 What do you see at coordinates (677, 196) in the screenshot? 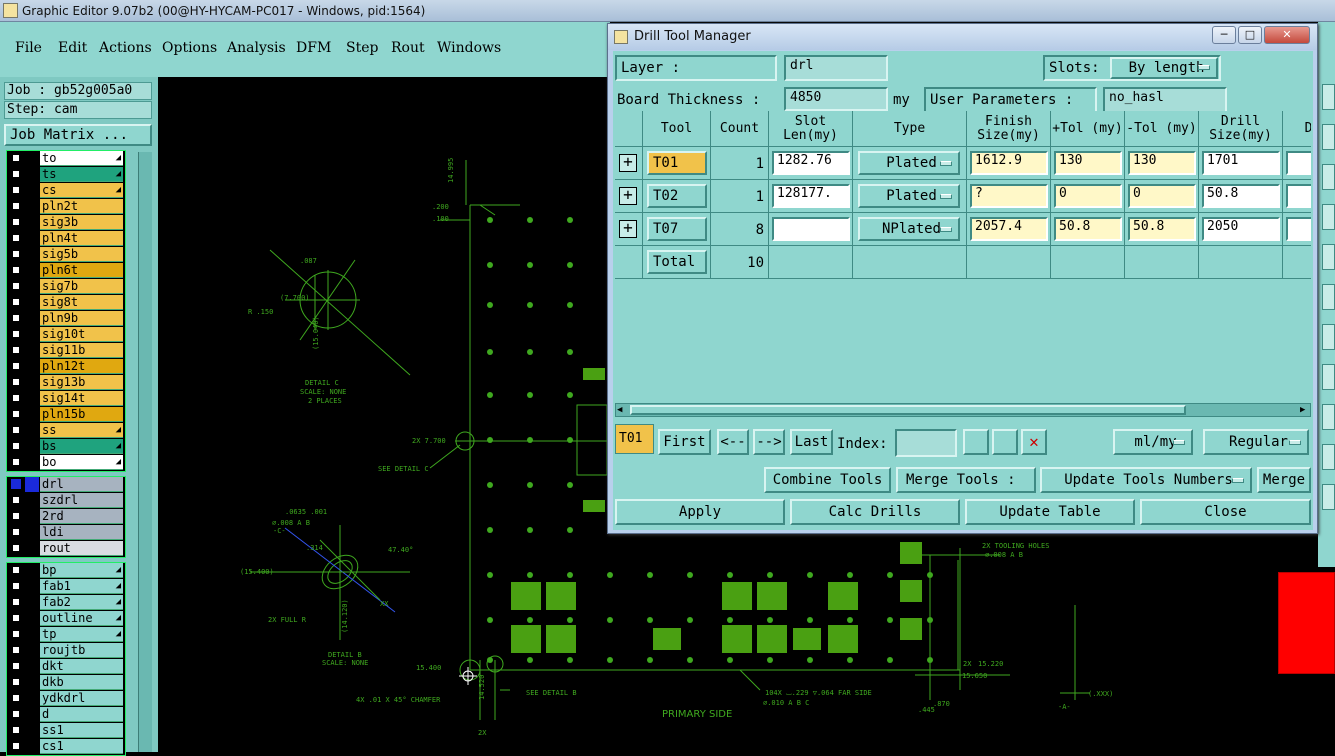
I see `tool-button: T02` at bounding box center [677, 196].